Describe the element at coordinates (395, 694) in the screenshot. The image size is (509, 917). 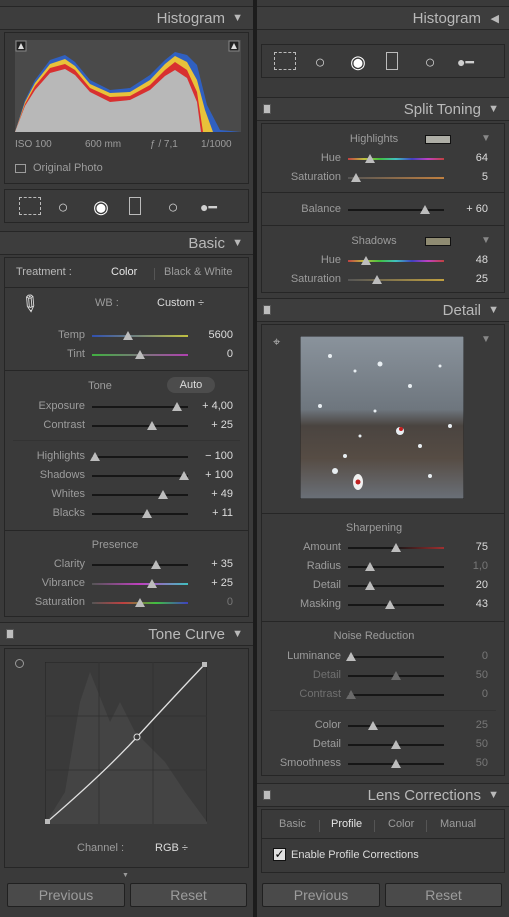
I see `lum-contrast-slider` at that location.